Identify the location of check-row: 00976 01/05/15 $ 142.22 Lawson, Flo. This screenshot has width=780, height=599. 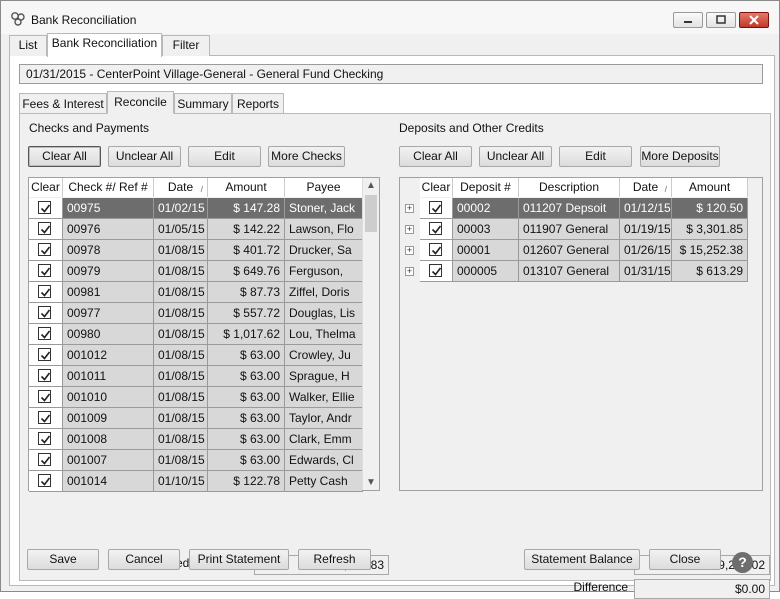
(196, 229).